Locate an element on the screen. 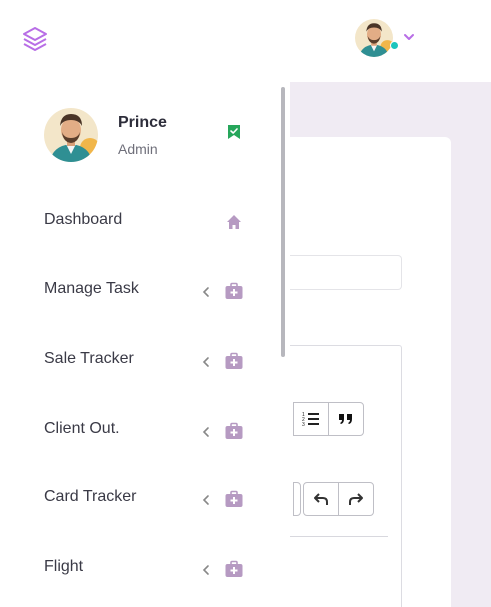 The image size is (491, 607). verified-bookmark-icon is located at coordinates (234, 132).